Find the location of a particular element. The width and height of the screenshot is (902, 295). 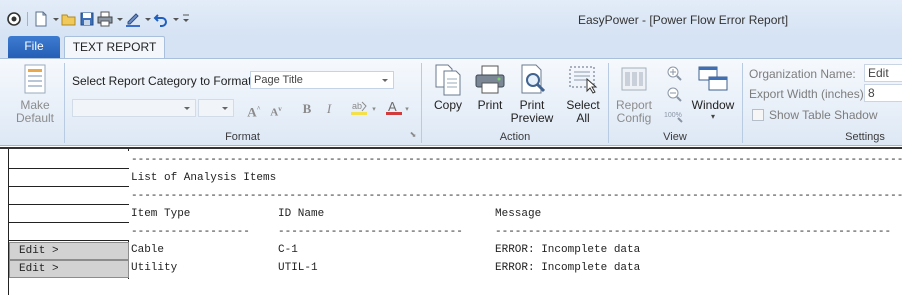

qat-separator is located at coordinates (27, 19).